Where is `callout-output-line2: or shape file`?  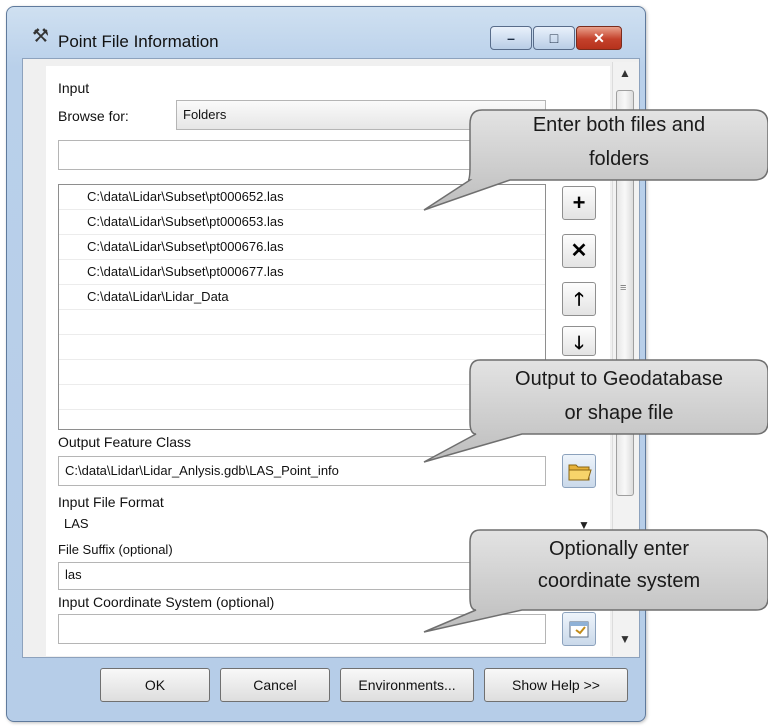
callout-output-line2: or shape file is located at coordinates (619, 413).